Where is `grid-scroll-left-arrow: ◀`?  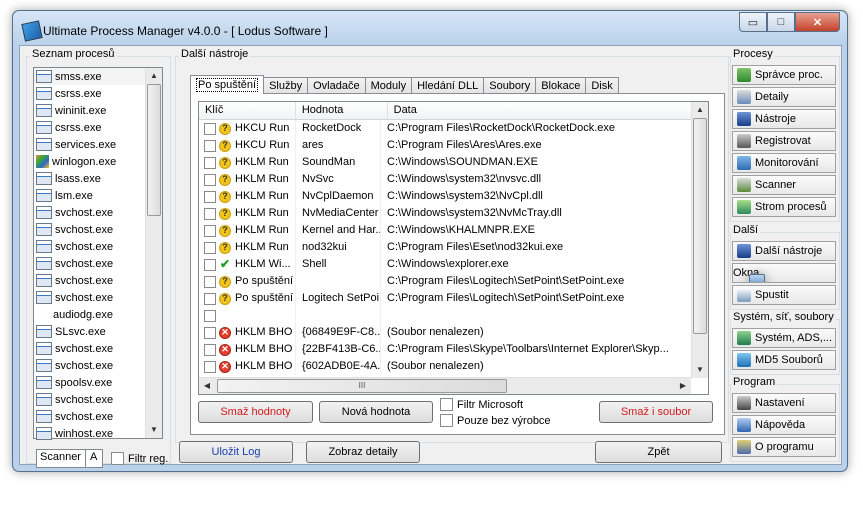 grid-scroll-left-arrow: ◀ is located at coordinates (207, 386).